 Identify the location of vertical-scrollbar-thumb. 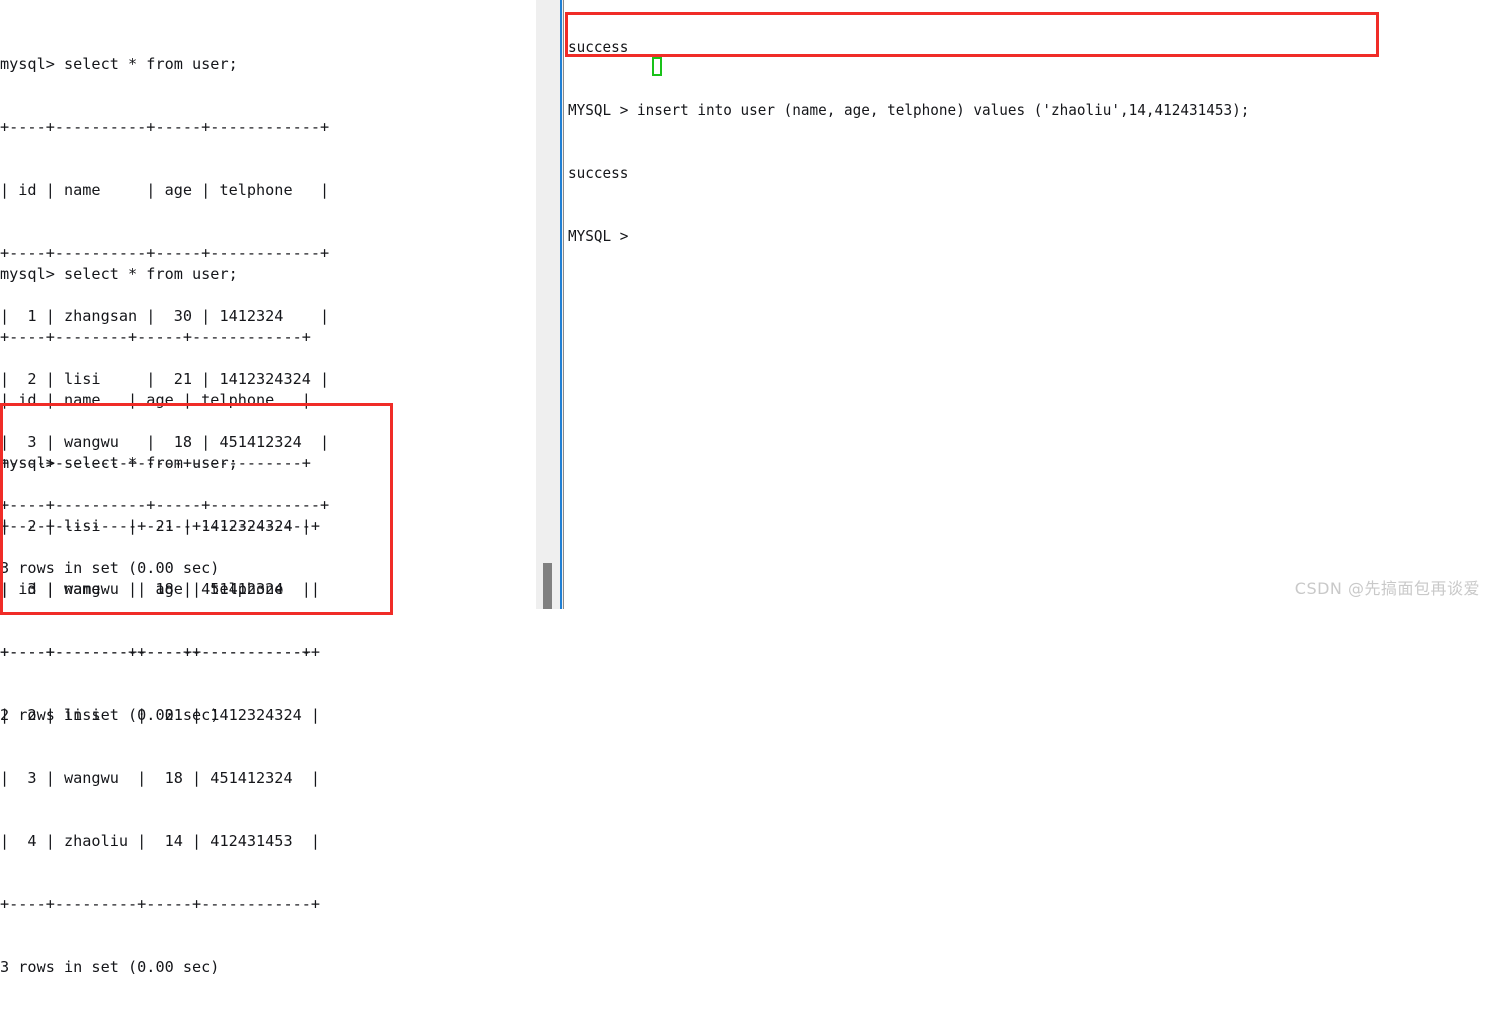
(547, 586).